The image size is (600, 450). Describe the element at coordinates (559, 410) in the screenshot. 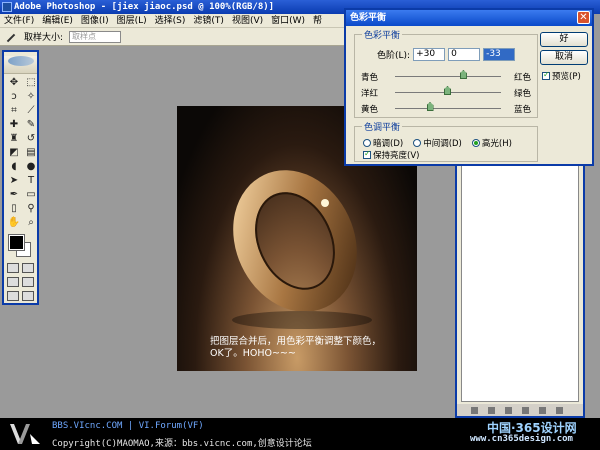

I see `delete-layer-icon` at that location.